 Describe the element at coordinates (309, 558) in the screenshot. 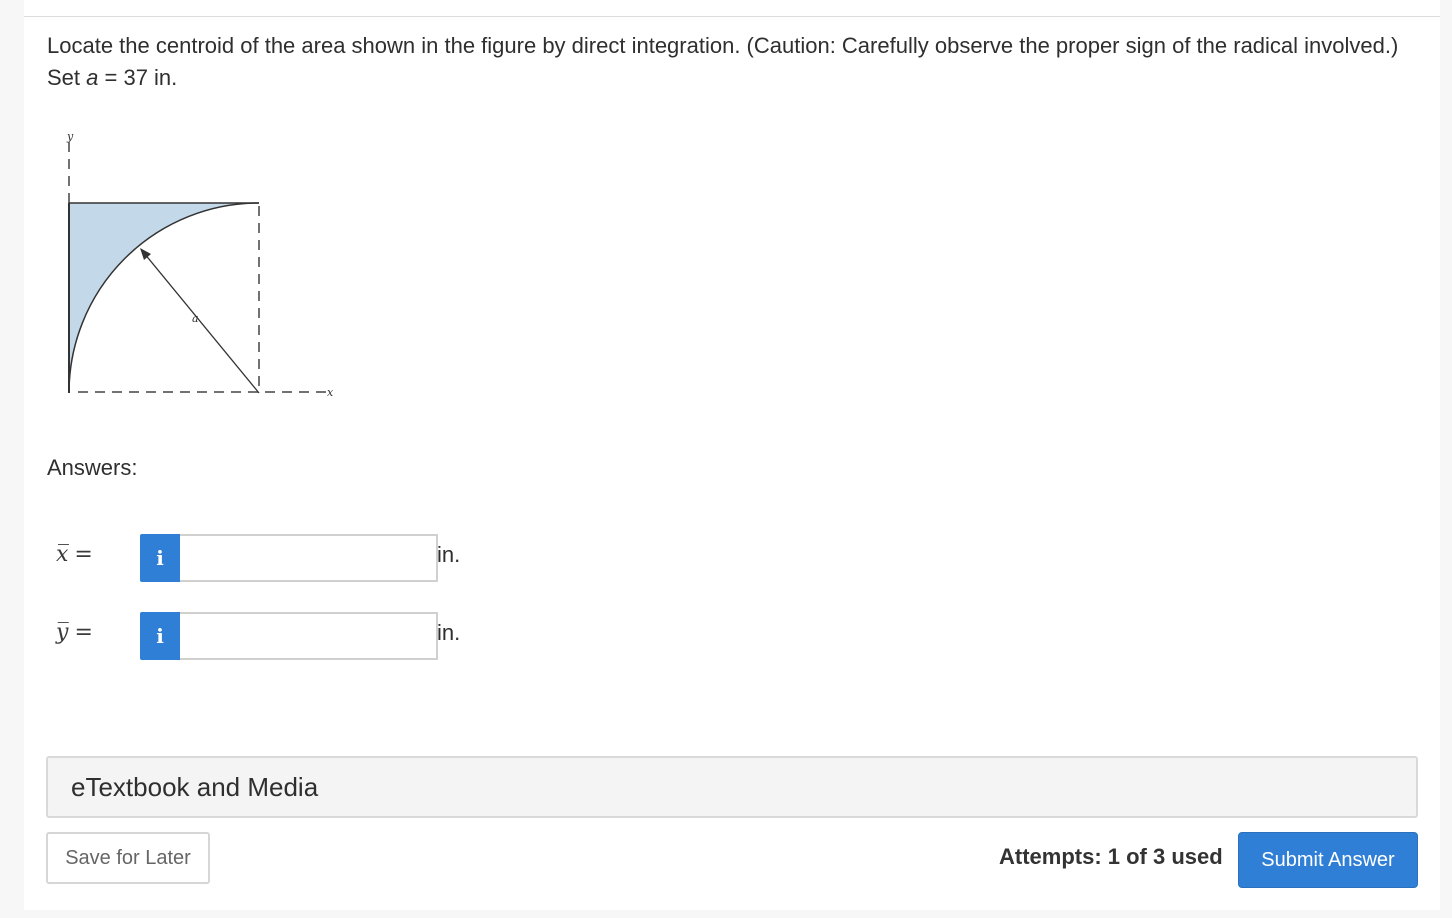

I see `x-bar-input` at that location.